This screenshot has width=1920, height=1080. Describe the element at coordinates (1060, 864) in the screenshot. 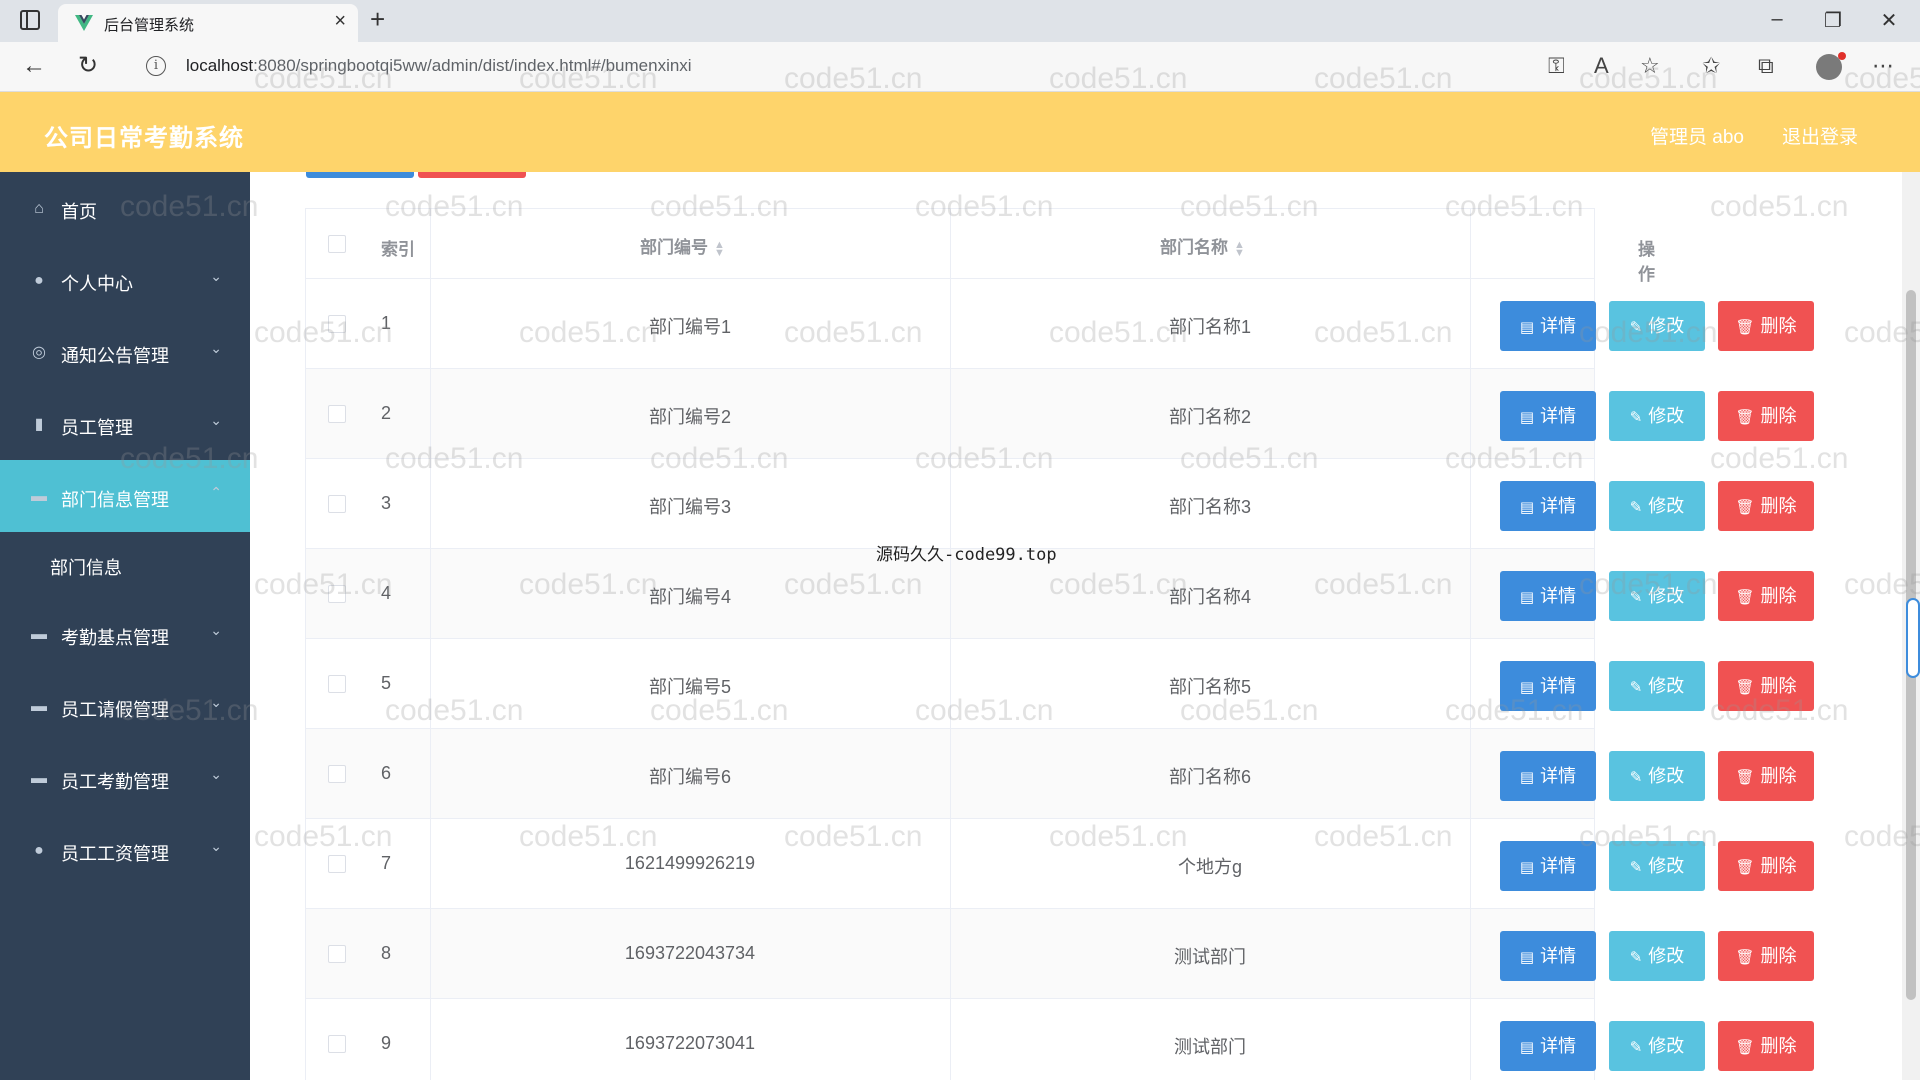

I see `table-row: 7 1621499926219 个地方g ▤ 详情 ✎ 修改 🗑 删除` at that location.